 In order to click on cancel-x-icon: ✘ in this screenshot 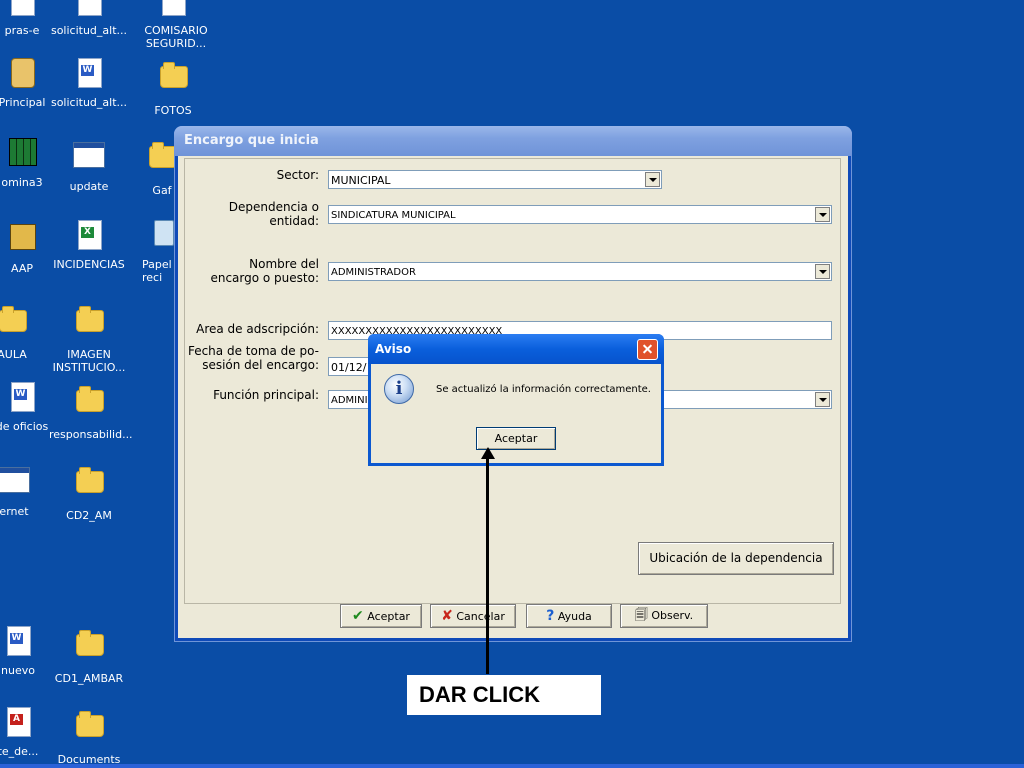, I will do `click(447, 616)`.